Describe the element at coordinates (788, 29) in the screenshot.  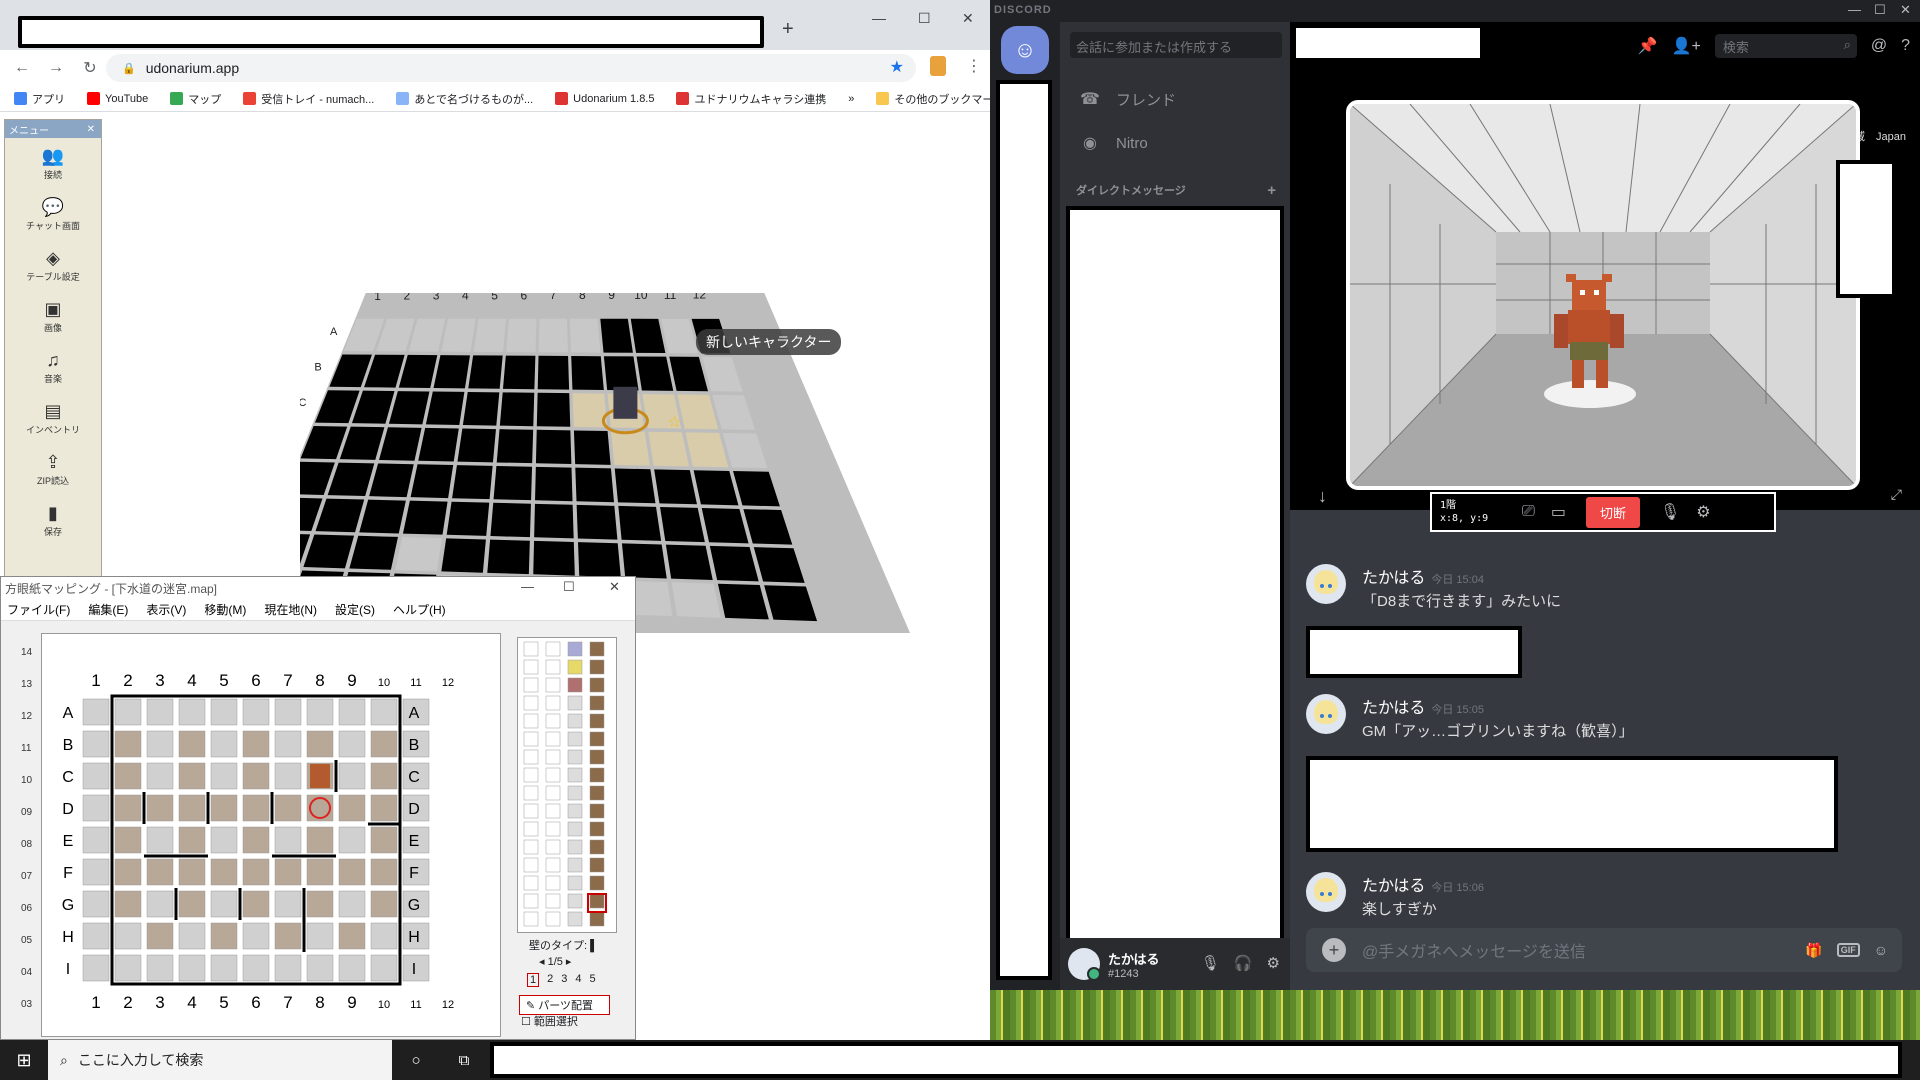
I see `new-tab-icon: +` at that location.